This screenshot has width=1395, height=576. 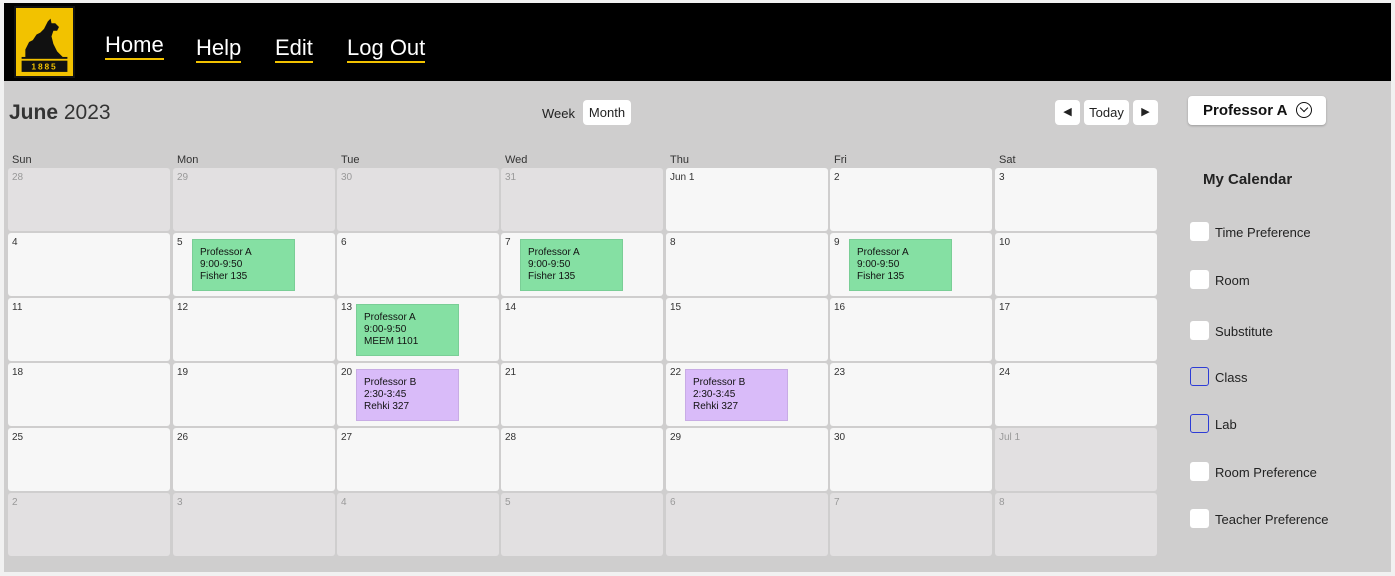 What do you see at coordinates (511, 307) in the screenshot?
I see `day-number: 14` at bounding box center [511, 307].